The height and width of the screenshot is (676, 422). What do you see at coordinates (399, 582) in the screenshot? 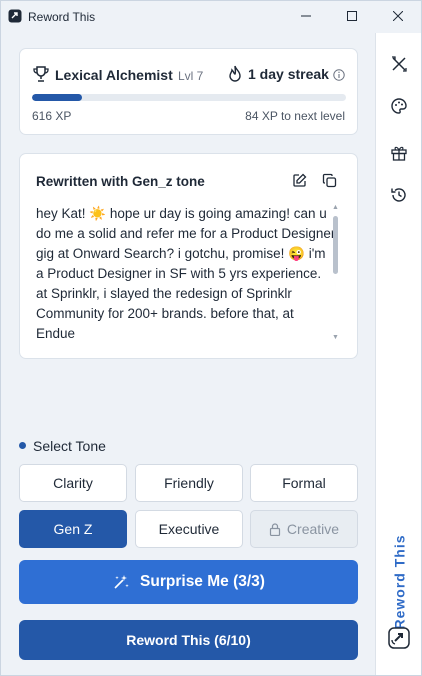
I see `sidebar-brand-text: Reword This` at bounding box center [399, 582].